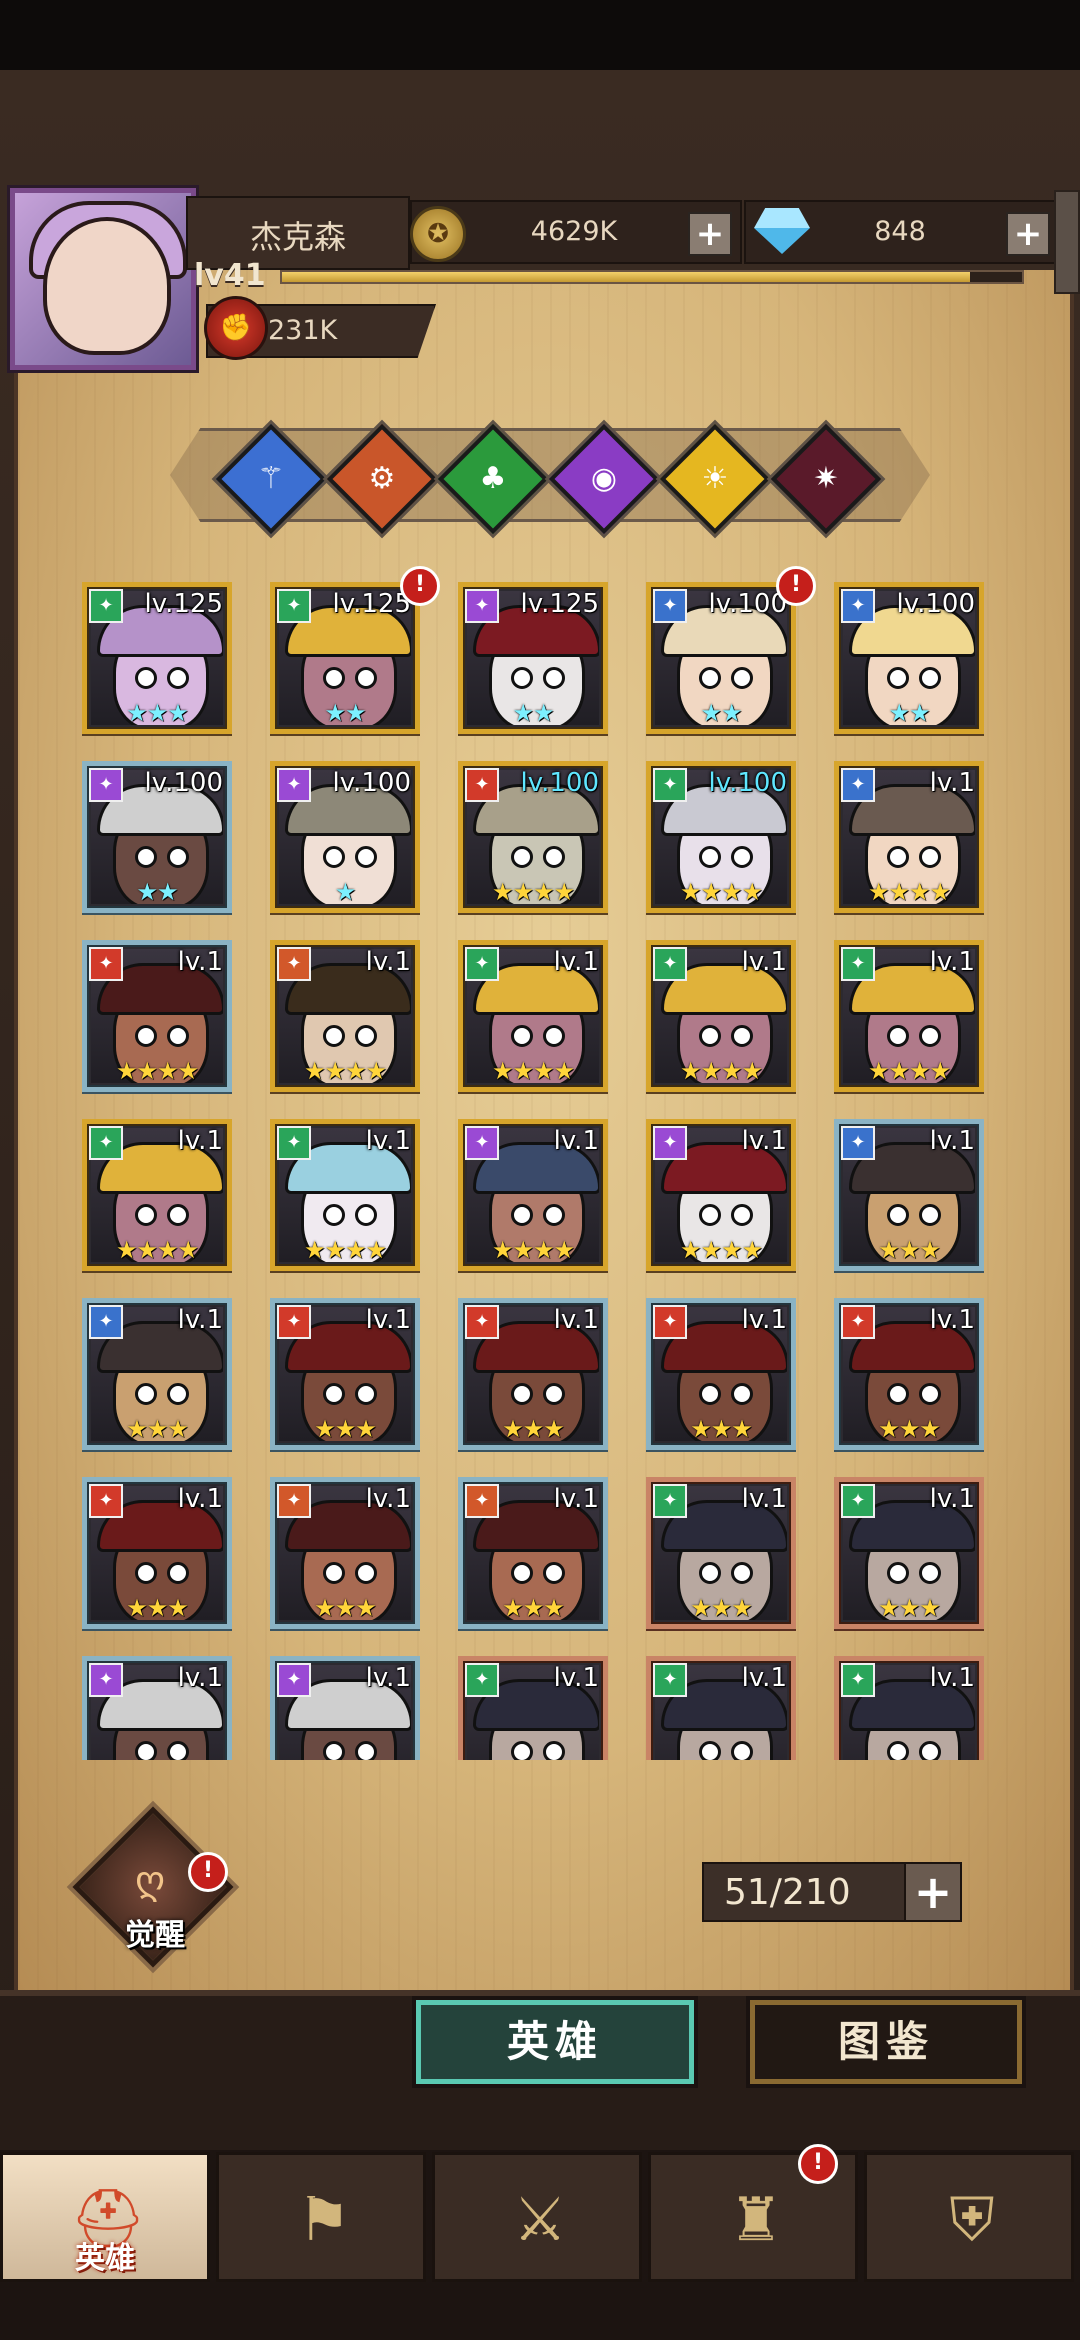 The image size is (1080, 2340). What do you see at coordinates (604, 478) in the screenshot?
I see `shadow-eye-icon-glyph: ◉` at bounding box center [604, 478].